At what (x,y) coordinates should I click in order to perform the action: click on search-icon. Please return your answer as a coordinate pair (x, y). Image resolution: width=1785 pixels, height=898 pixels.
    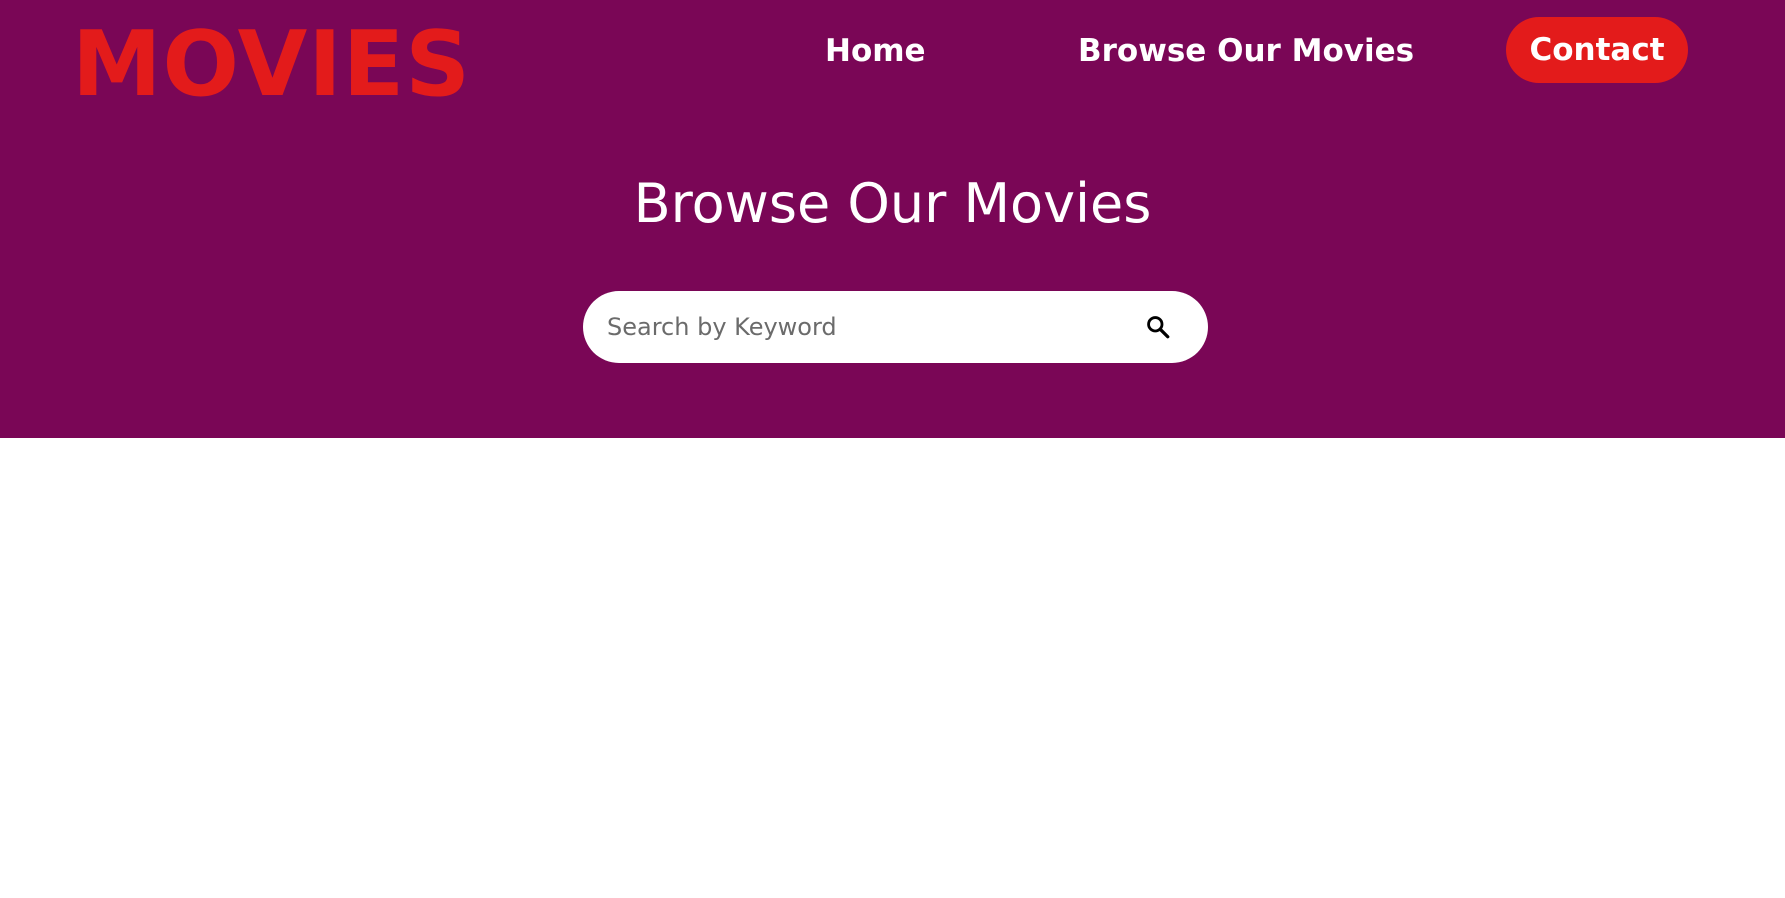
    Looking at the image, I should click on (1158, 327).